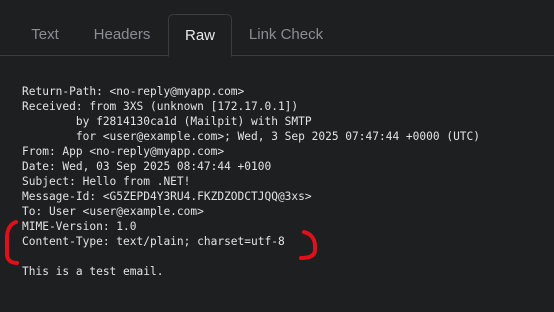 Image resolution: width=554 pixels, height=312 pixels. Describe the element at coordinates (45, 35) in the screenshot. I see `tab-text: Text` at that location.